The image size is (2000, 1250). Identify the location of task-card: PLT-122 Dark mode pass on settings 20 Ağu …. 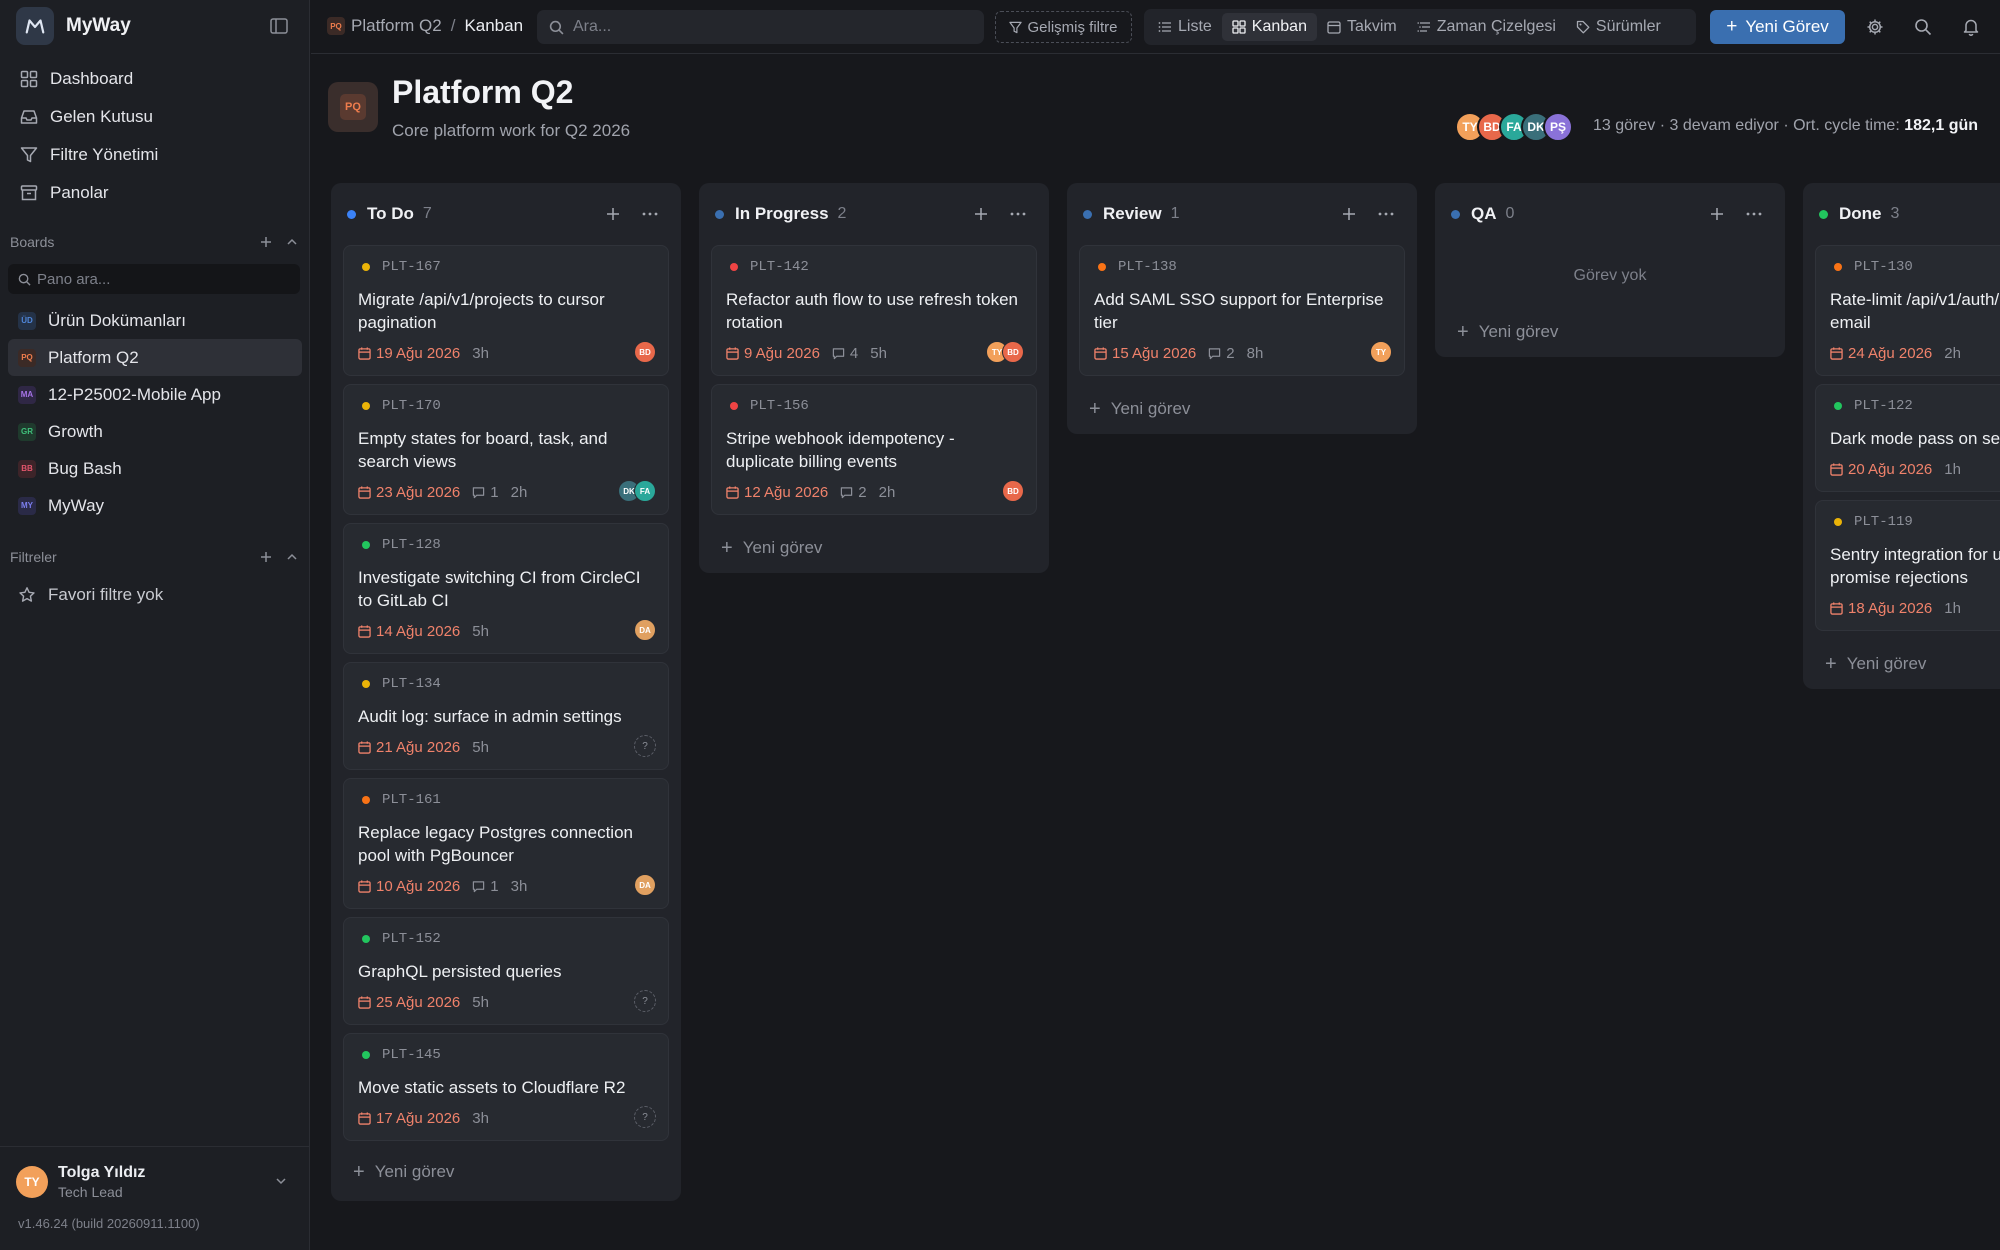
(1907, 438).